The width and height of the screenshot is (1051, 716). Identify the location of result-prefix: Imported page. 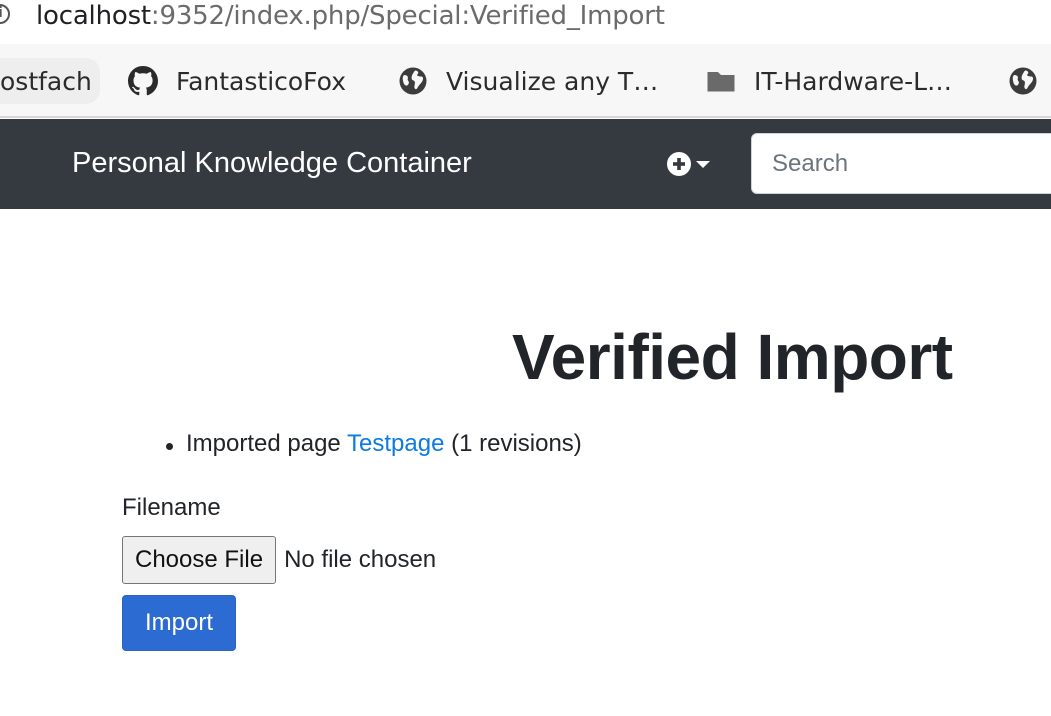
(267, 443).